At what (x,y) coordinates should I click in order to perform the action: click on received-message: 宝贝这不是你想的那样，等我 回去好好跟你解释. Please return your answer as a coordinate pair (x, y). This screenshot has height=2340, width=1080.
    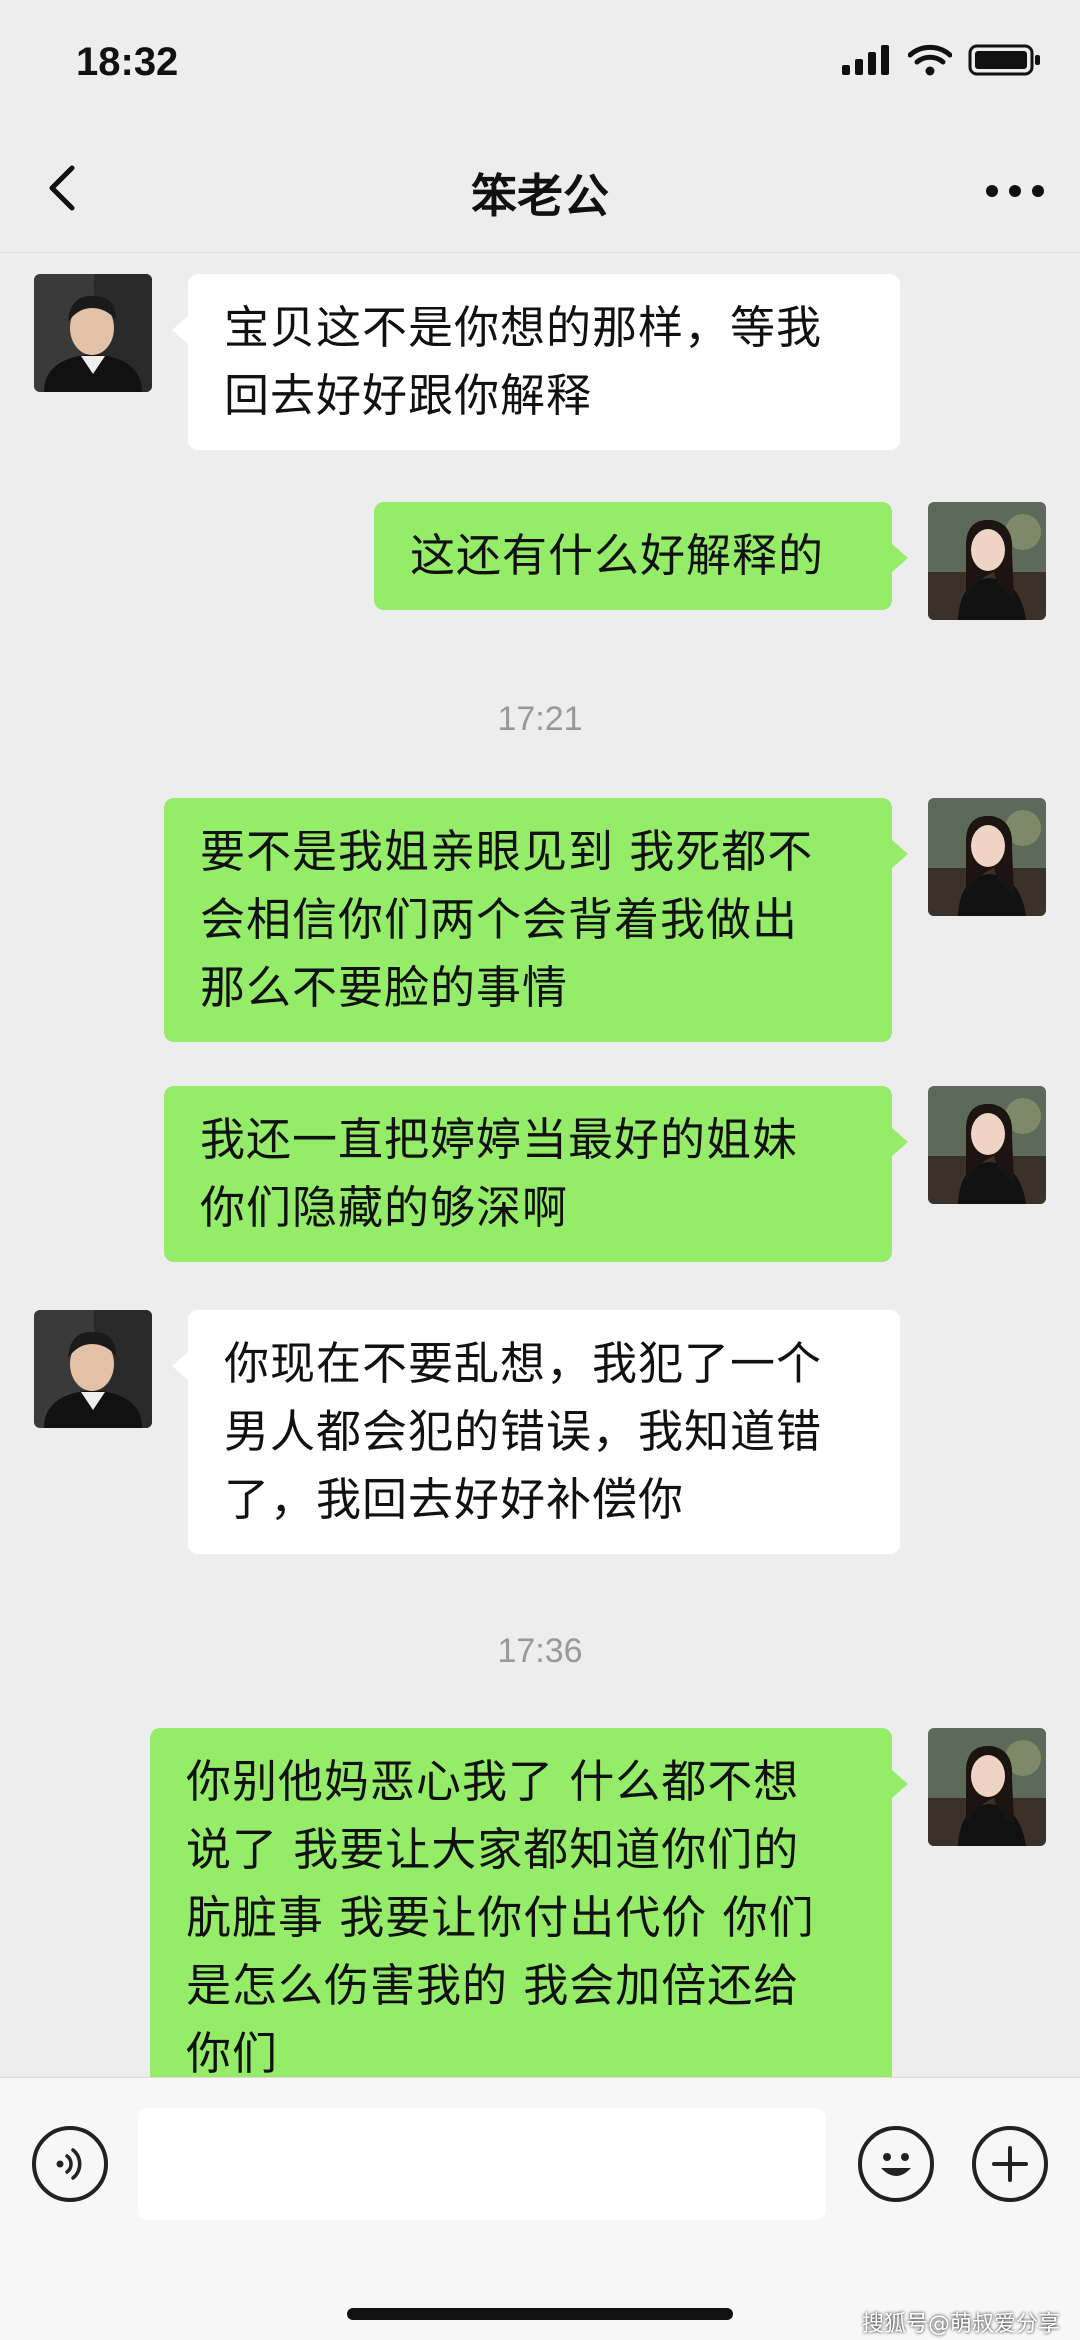
    Looking at the image, I should click on (536, 362).